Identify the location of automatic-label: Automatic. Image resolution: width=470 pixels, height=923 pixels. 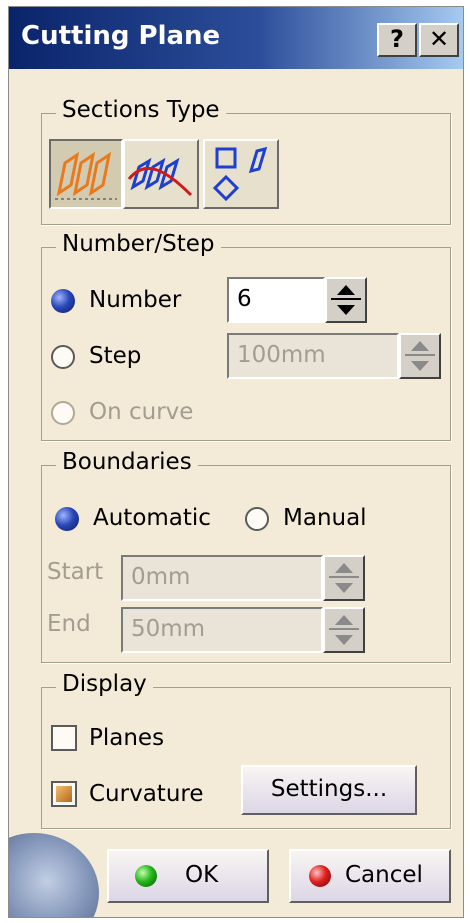
(152, 518).